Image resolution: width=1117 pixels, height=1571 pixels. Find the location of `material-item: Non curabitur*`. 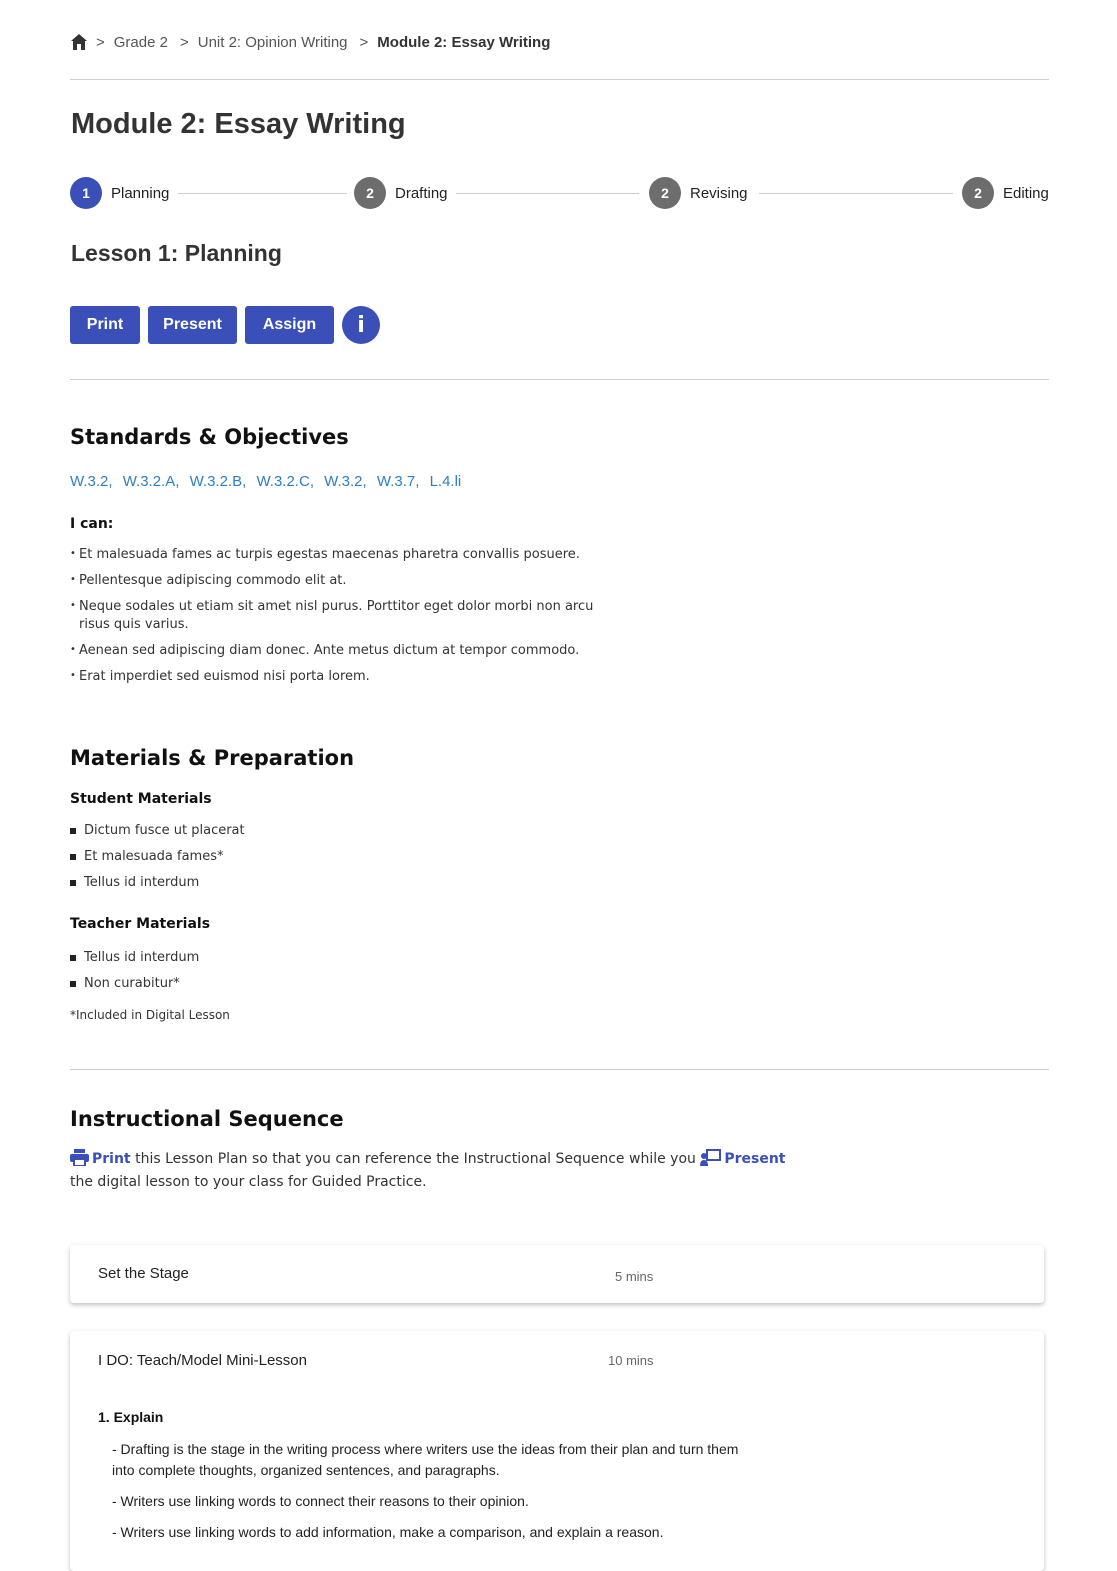

material-item: Non curabitur* is located at coordinates (134, 988).